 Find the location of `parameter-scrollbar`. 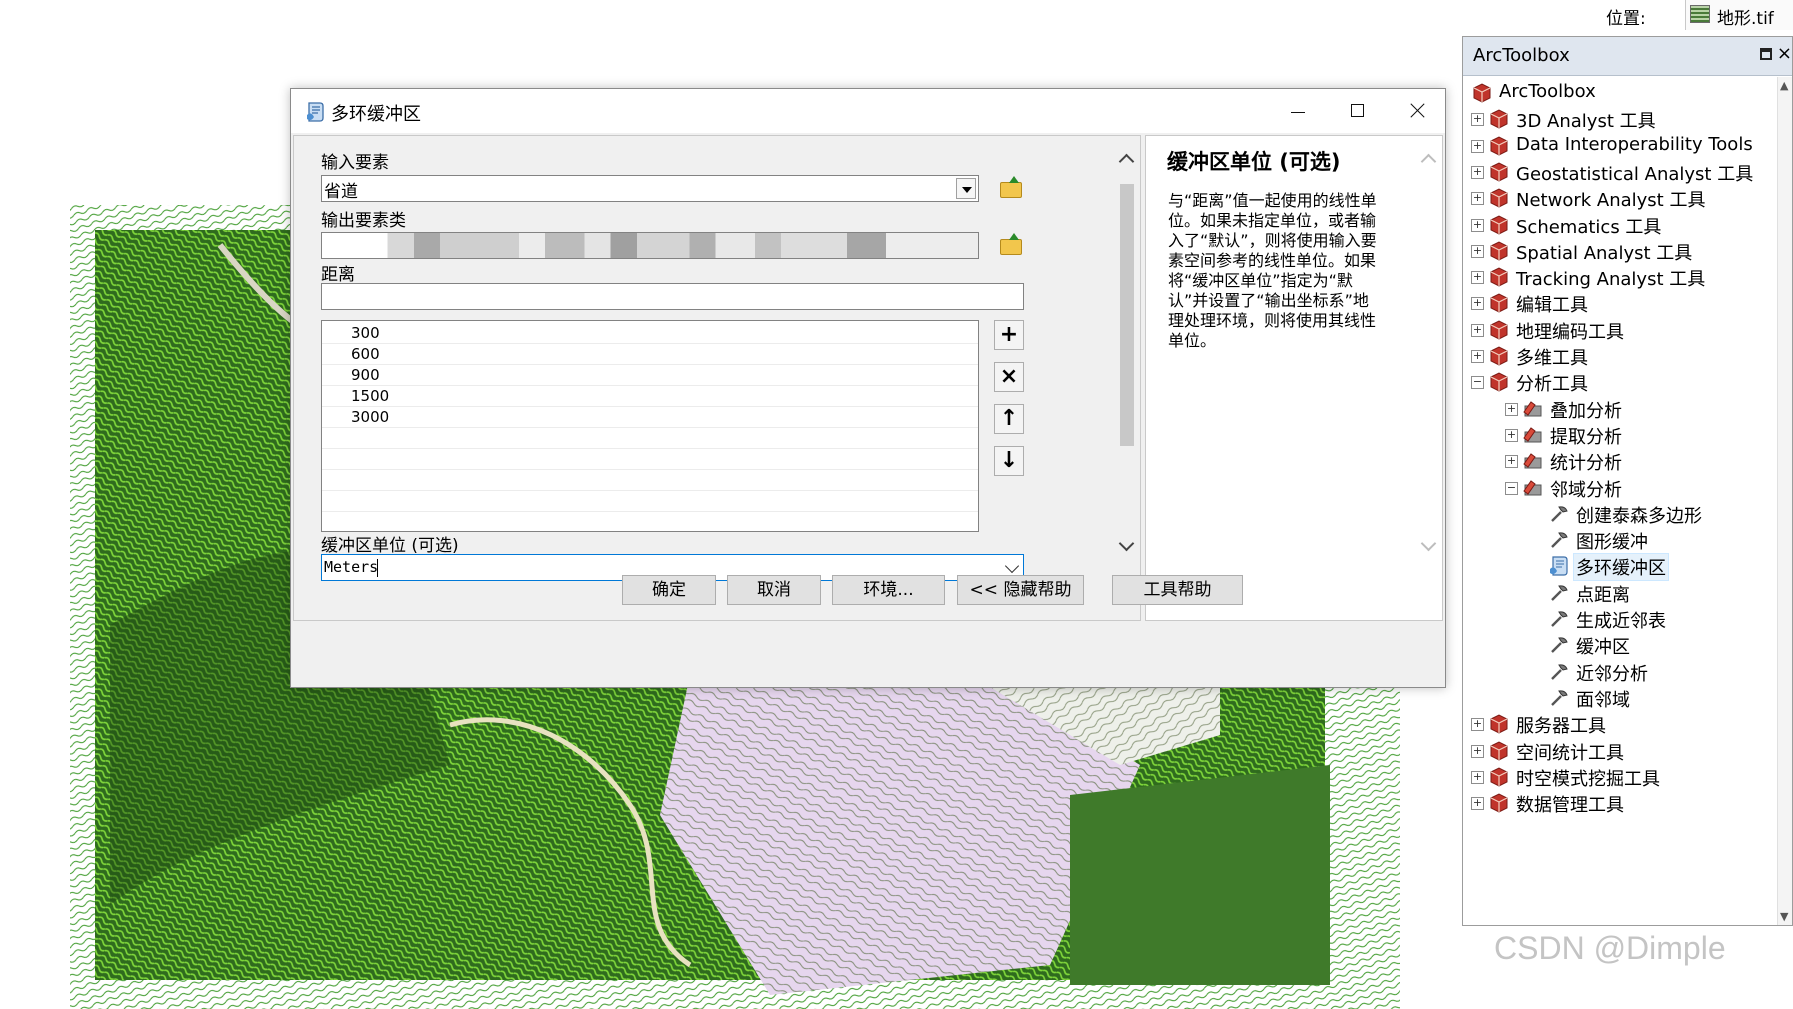

parameter-scrollbar is located at coordinates (1127, 378).